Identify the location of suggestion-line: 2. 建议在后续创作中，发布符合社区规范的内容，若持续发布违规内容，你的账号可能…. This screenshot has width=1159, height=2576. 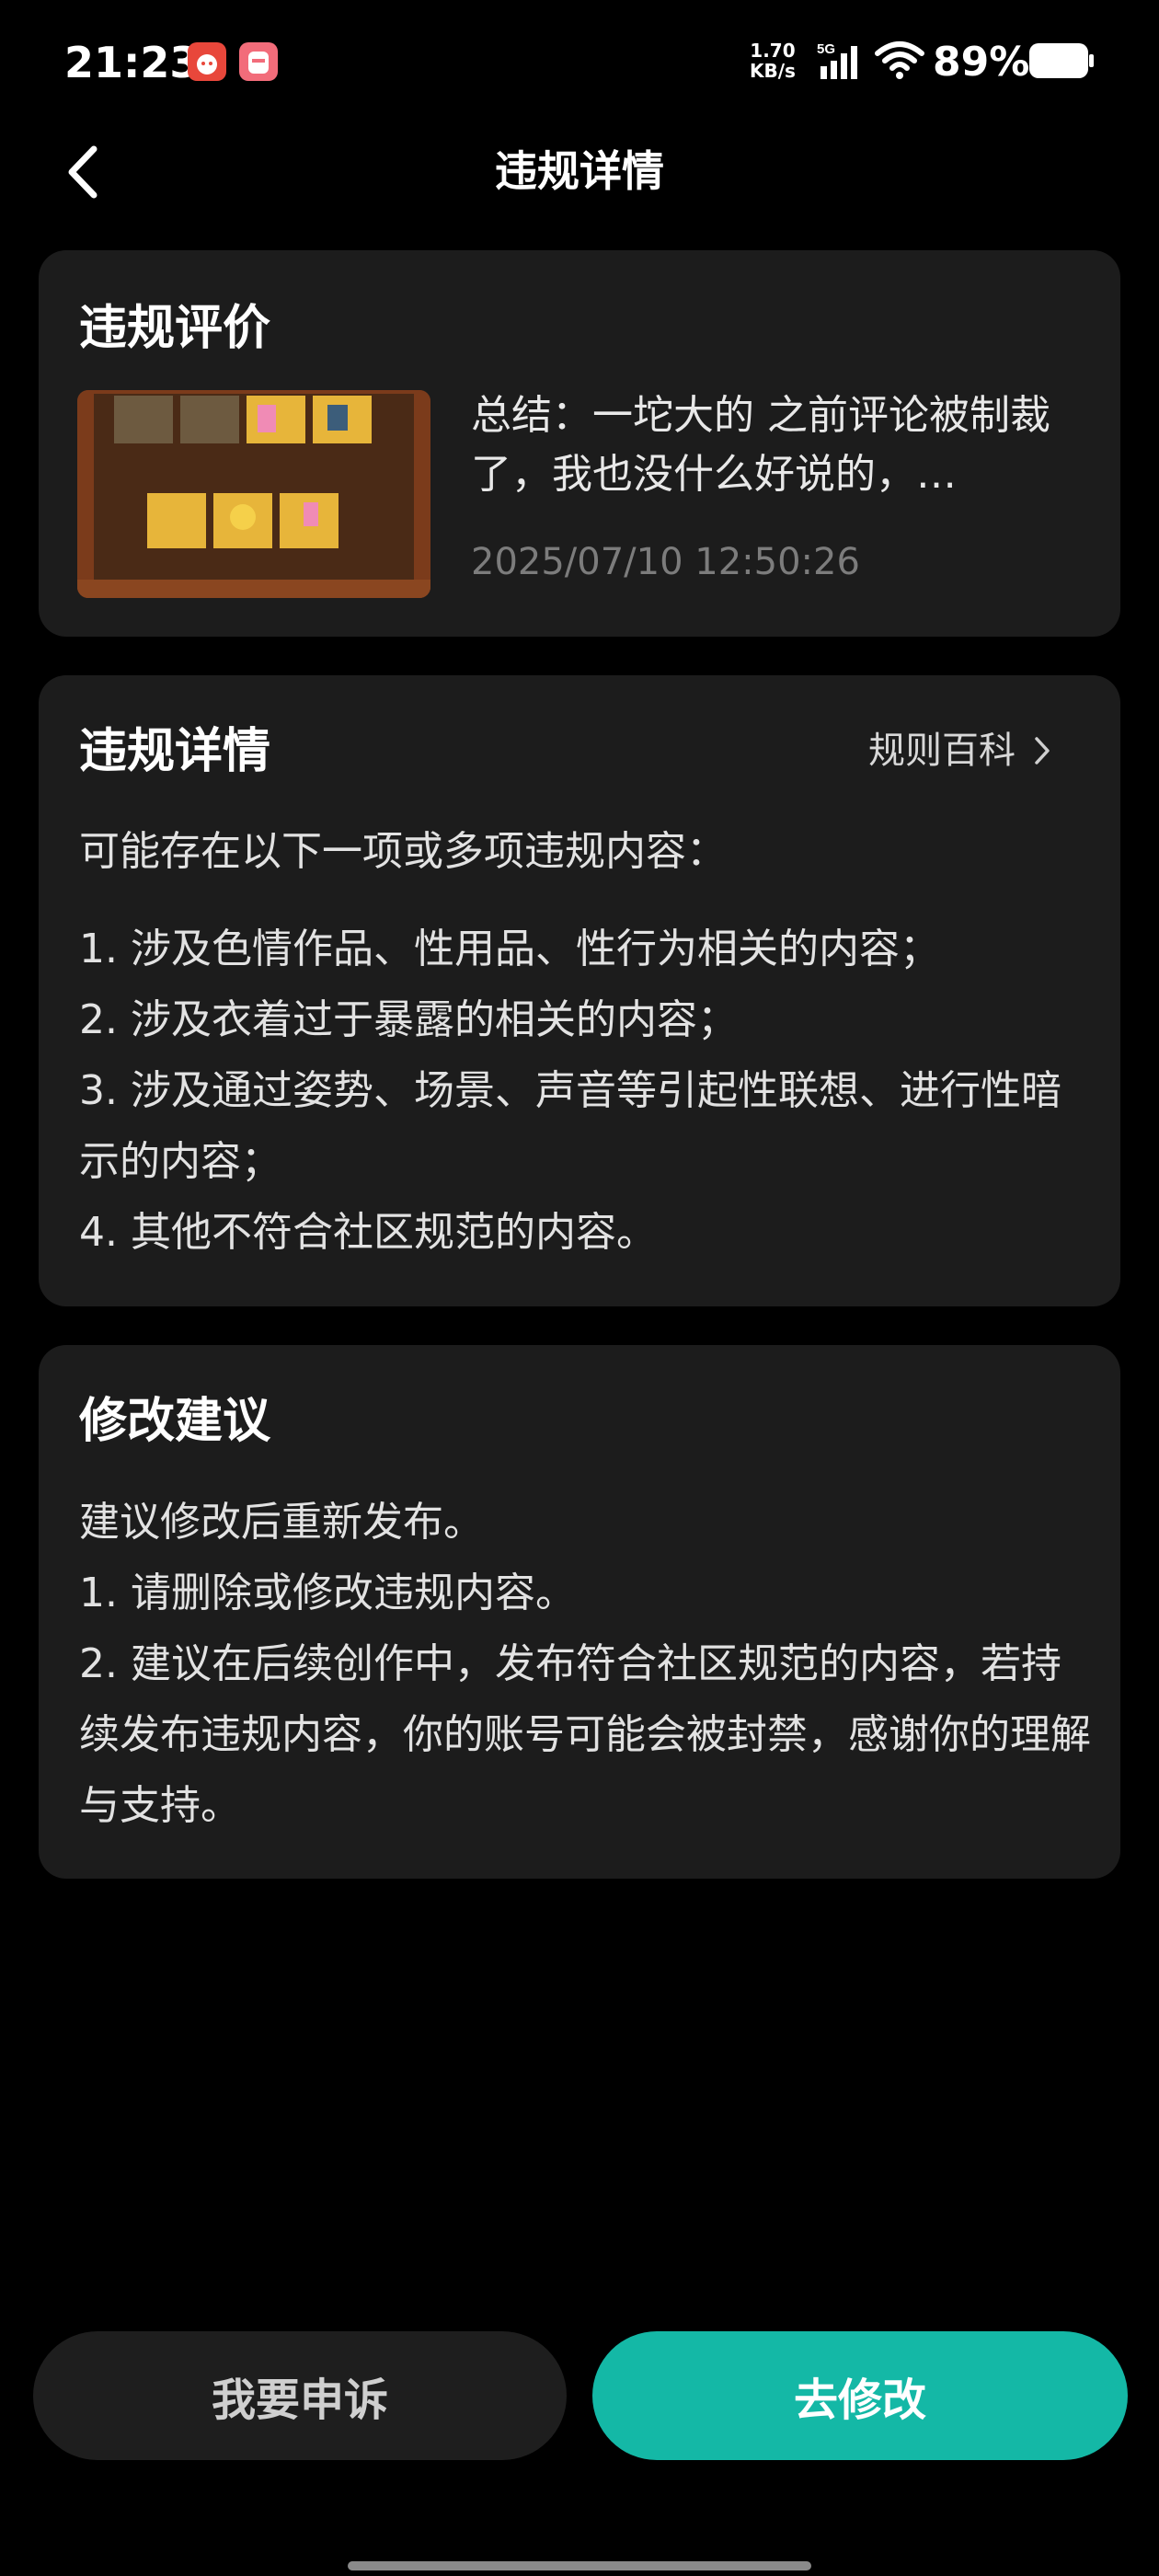
(585, 1734).